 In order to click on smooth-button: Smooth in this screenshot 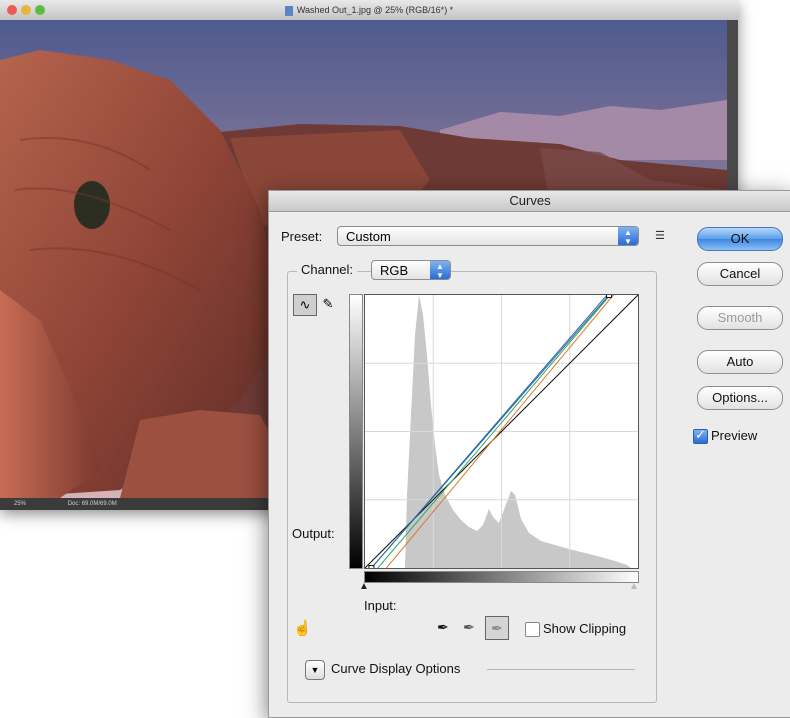, I will do `click(740, 318)`.